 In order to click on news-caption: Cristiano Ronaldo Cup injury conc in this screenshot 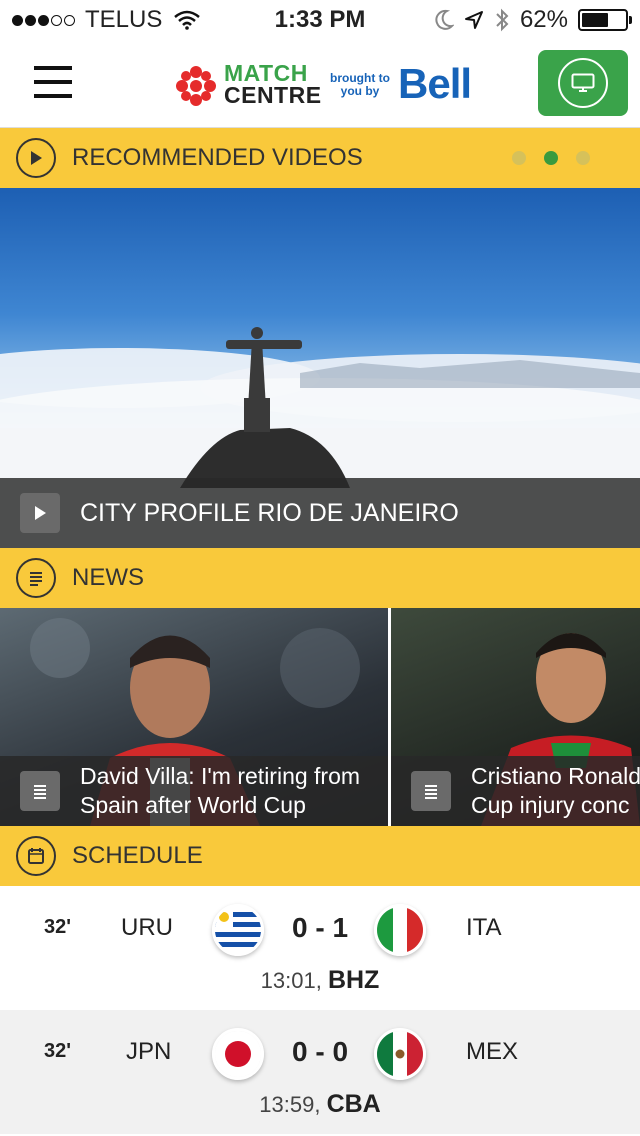, I will do `click(515, 791)`.